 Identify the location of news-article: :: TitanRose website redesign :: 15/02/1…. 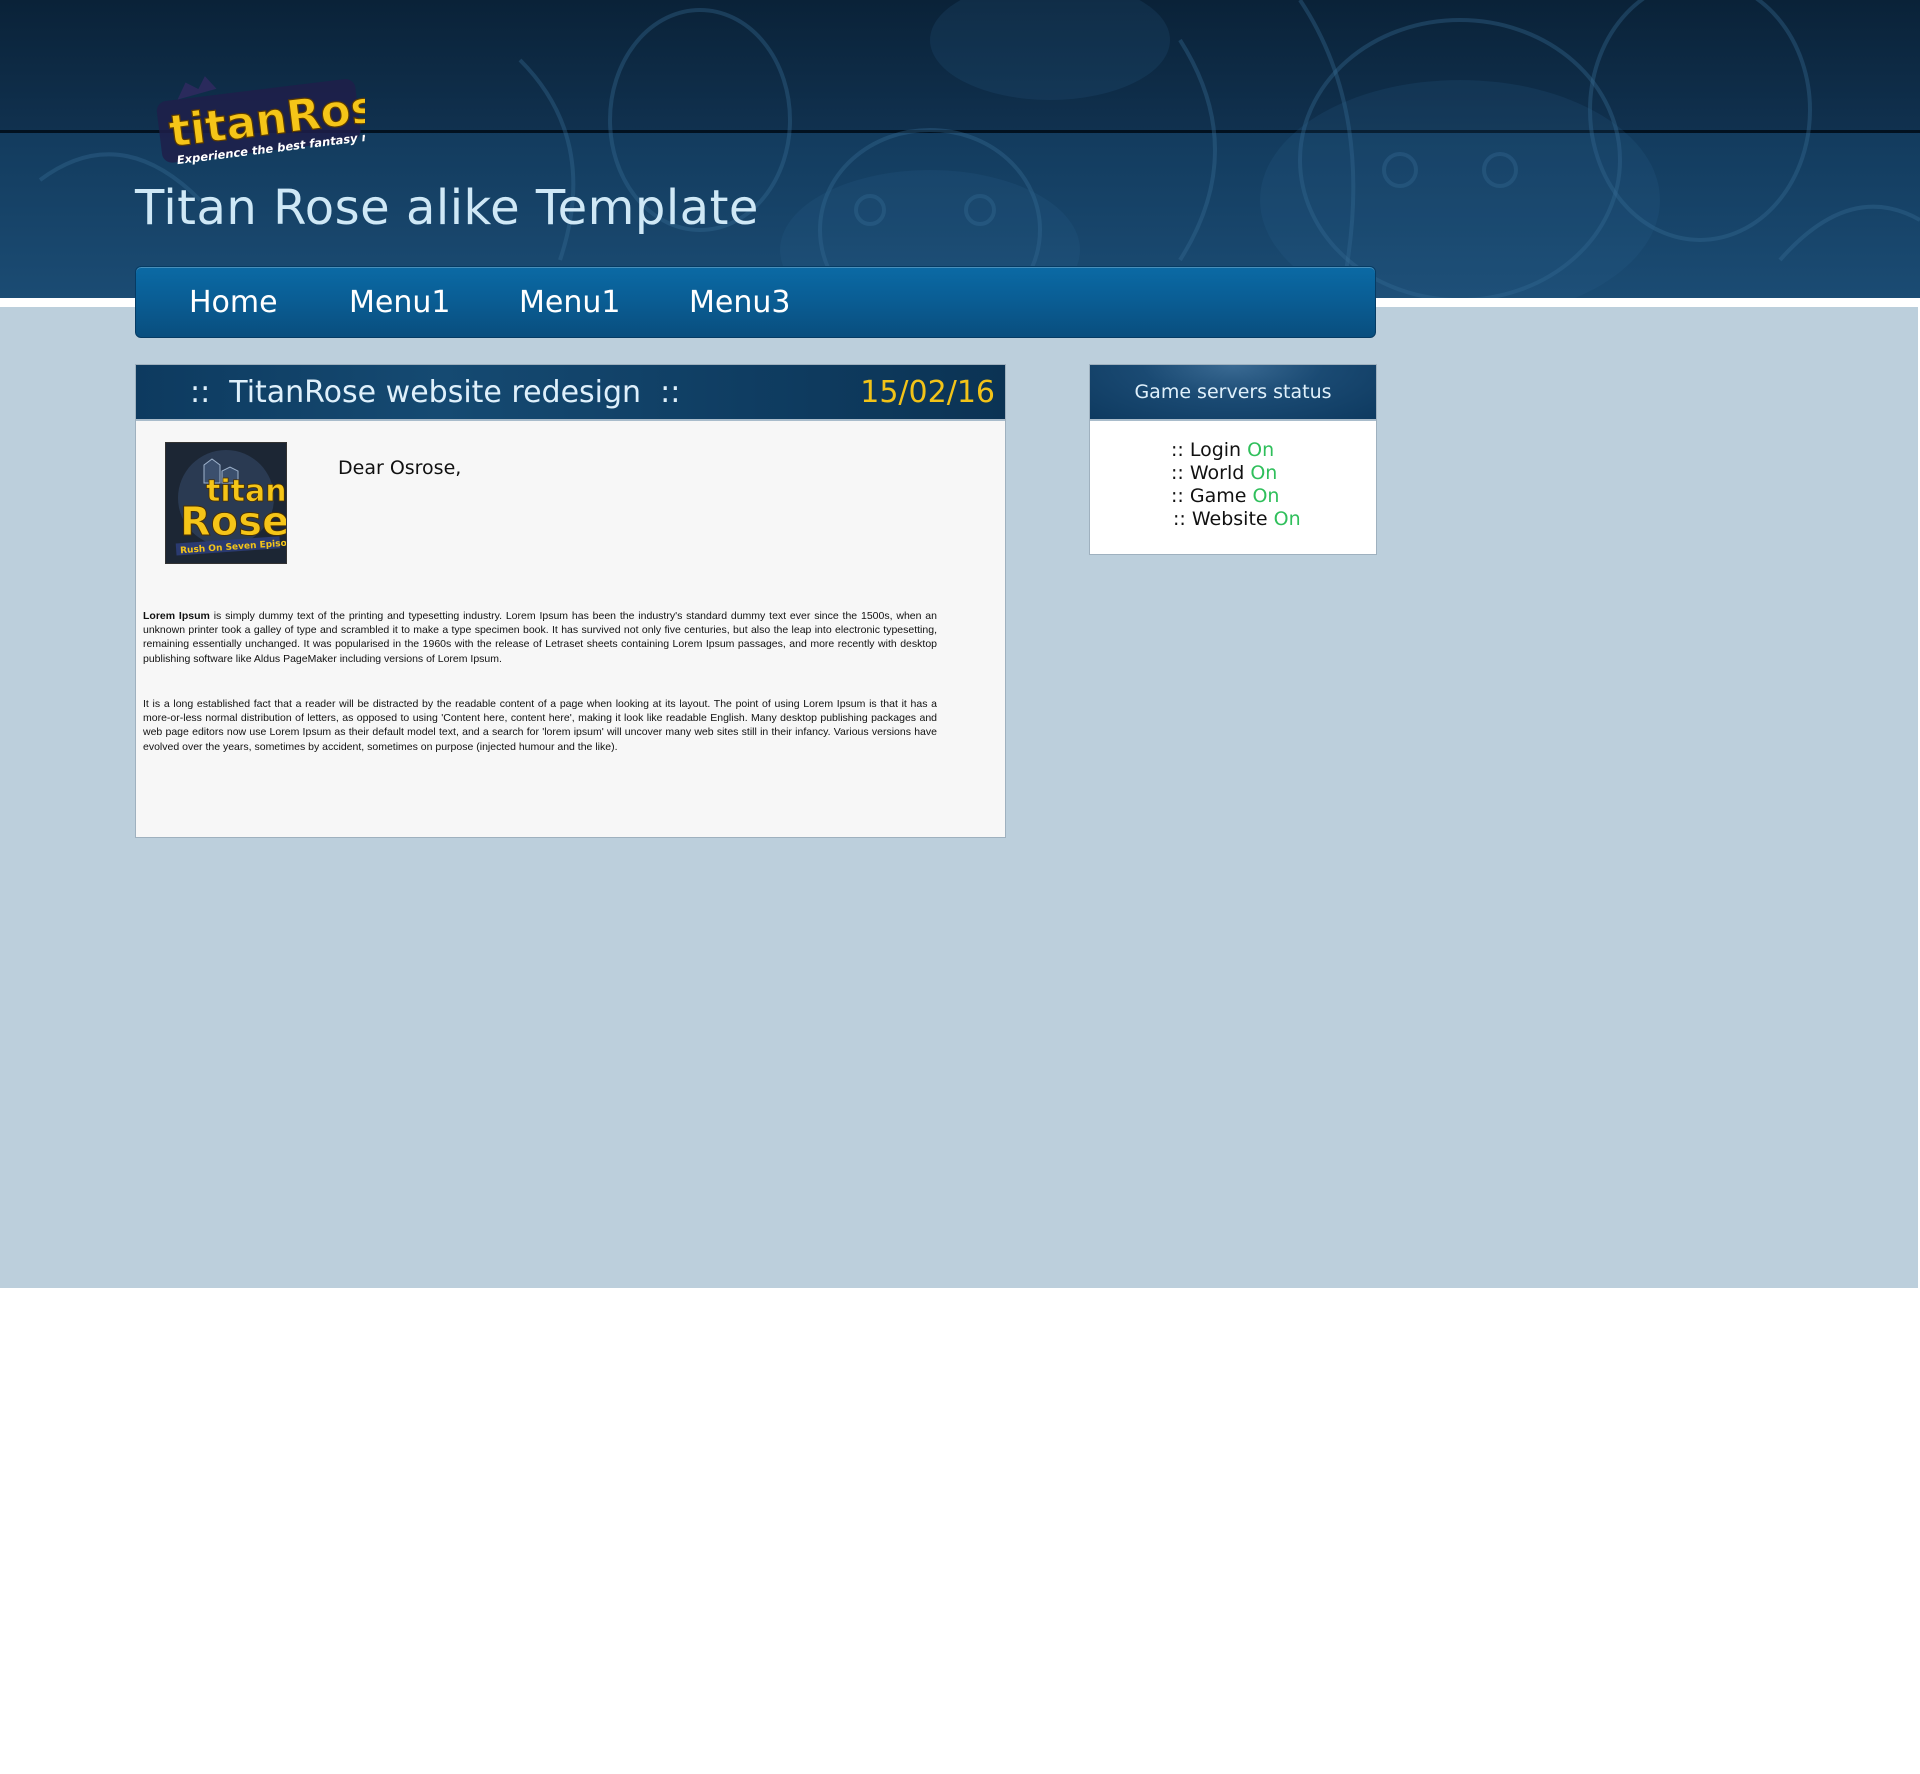
(570, 601).